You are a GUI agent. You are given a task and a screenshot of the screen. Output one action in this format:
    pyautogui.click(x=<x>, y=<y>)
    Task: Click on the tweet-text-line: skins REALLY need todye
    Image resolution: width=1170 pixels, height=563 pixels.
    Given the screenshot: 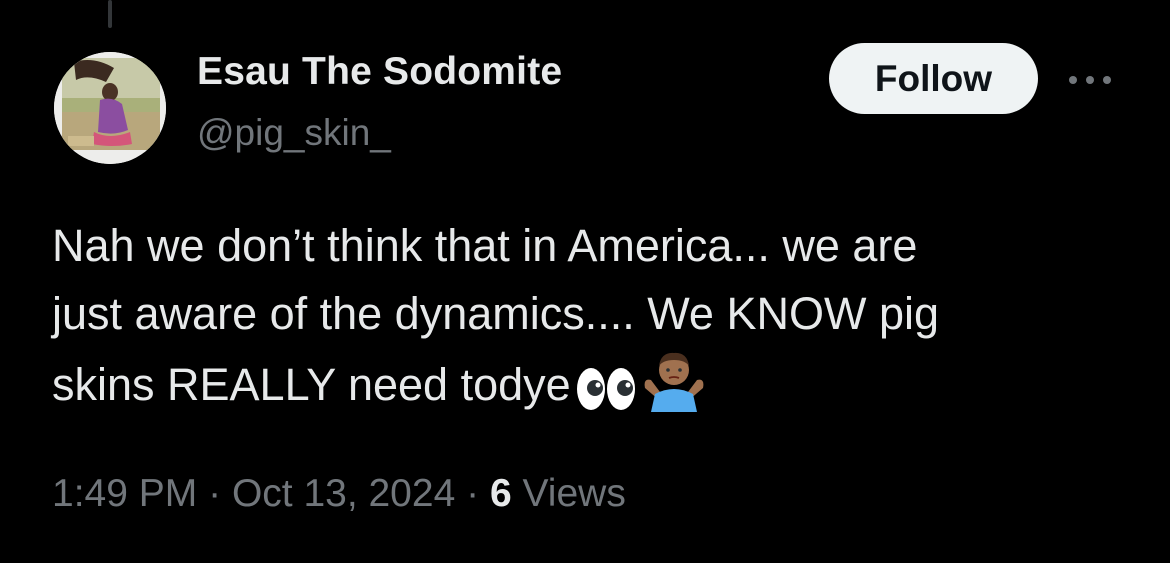 What is the action you would take?
    pyautogui.click(x=592, y=389)
    